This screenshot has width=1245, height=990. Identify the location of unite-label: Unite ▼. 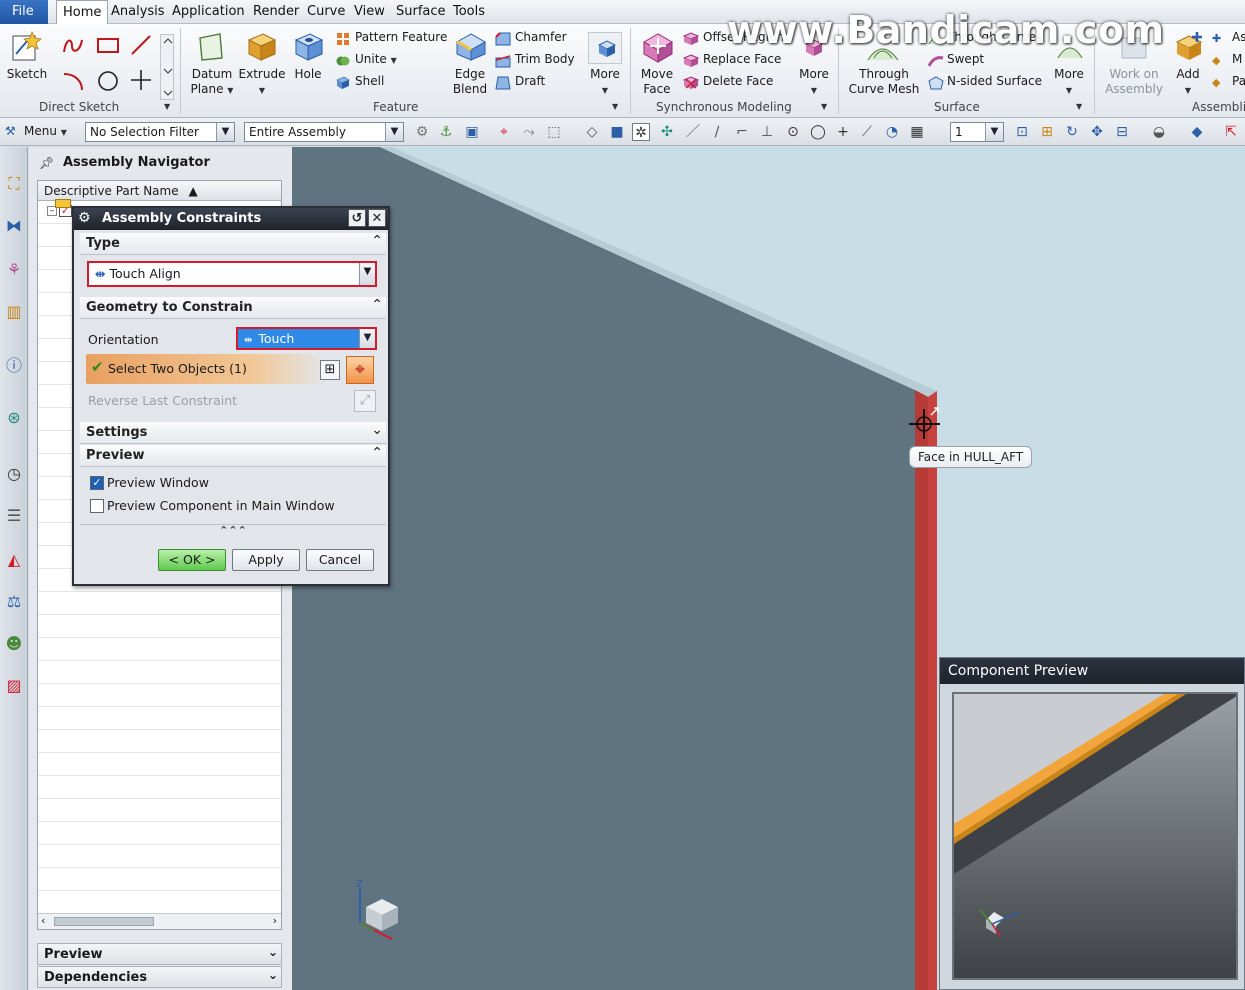
(376, 60).